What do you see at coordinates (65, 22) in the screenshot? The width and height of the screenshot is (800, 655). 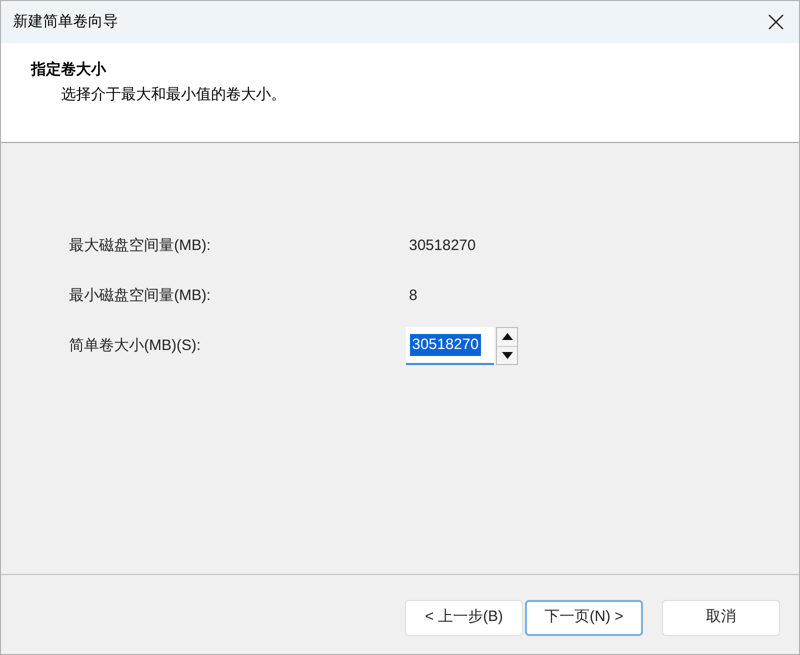 I see `window-title: 新建简单卷向导` at bounding box center [65, 22].